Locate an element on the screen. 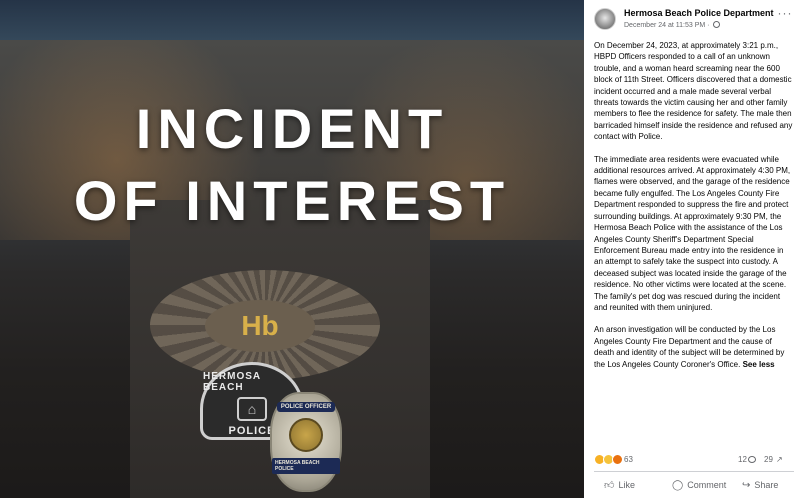  divider is located at coordinates (694, 471).